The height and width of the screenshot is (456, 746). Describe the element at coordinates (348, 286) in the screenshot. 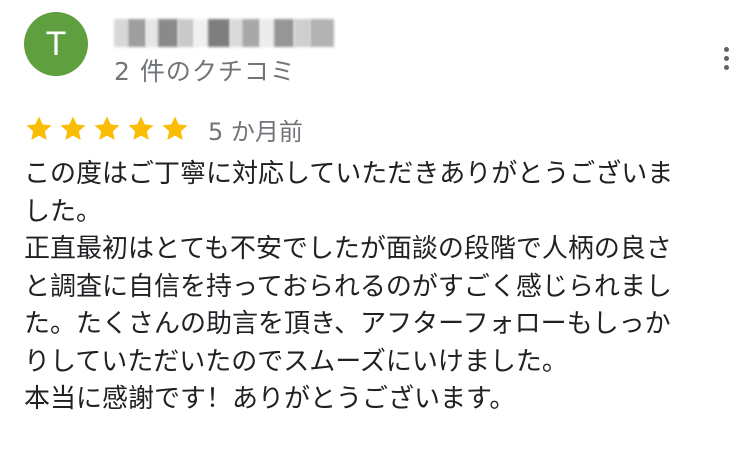

I see `review-text-line: と調査に自信を持っておられるのがすごく感じられまし` at that location.